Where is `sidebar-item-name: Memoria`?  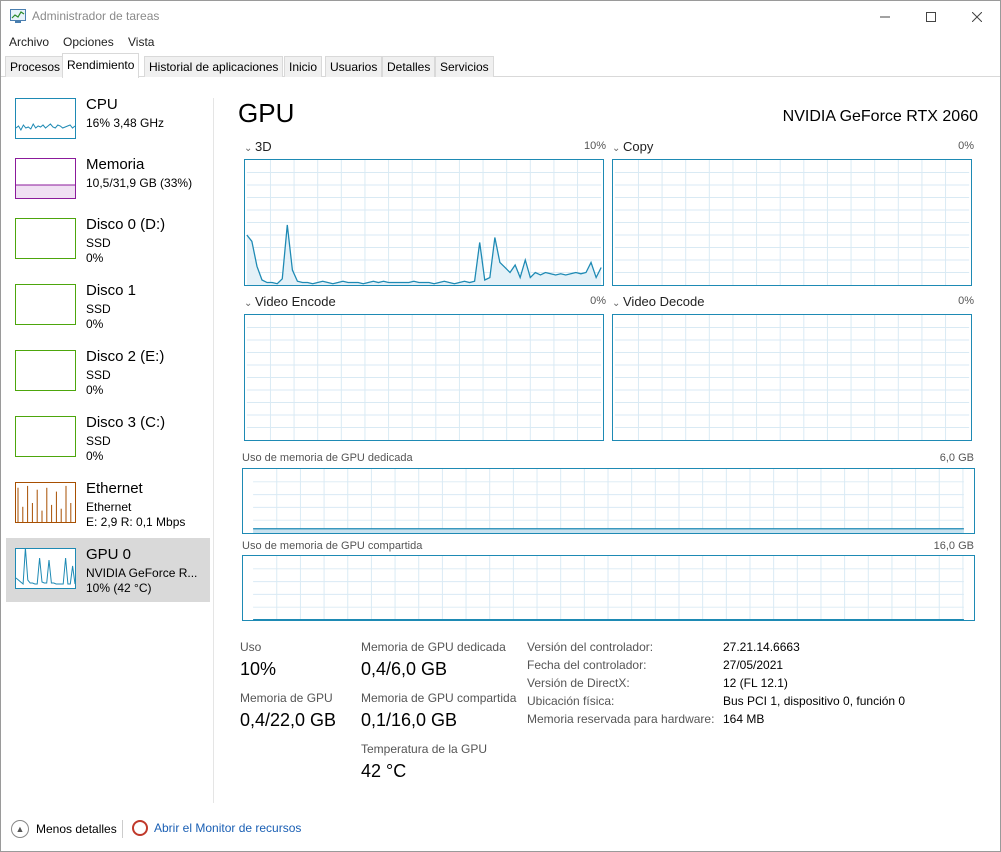
sidebar-item-name: Memoria is located at coordinates (115, 164).